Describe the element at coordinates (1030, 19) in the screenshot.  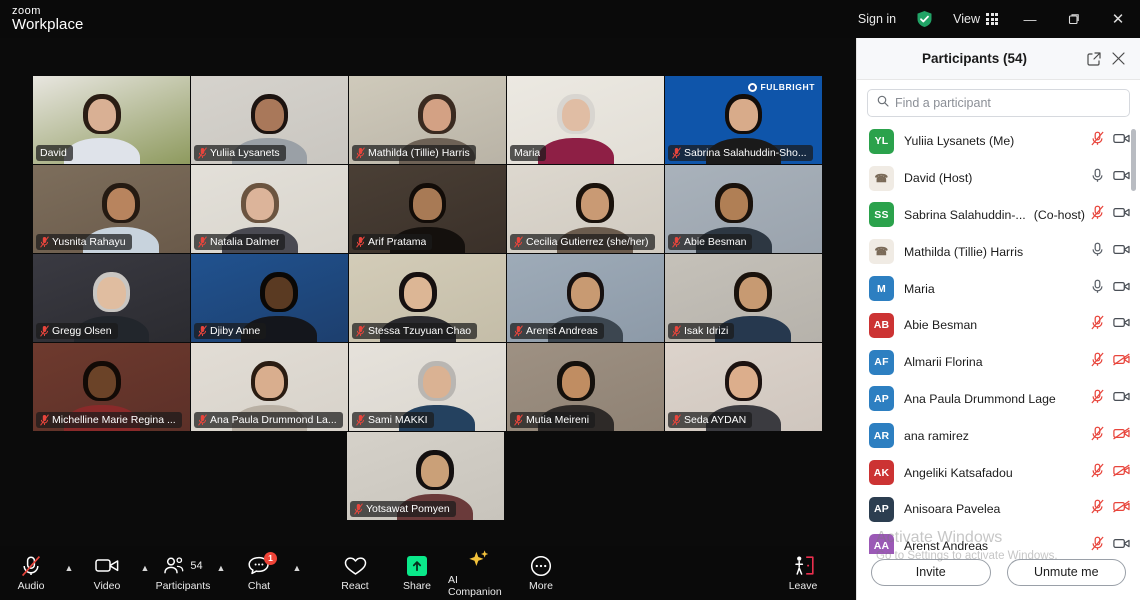
I see `minimize-icon: —` at that location.